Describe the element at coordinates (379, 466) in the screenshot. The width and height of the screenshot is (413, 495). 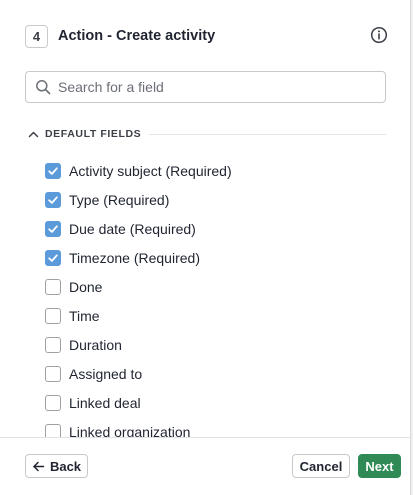
I see `next-button: Next` at that location.